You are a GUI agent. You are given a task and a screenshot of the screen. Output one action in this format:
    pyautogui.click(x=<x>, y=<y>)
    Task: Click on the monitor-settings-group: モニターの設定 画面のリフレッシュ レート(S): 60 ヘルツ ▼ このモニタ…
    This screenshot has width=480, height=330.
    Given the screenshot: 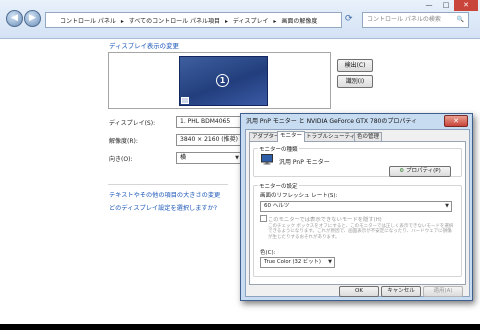 What is the action you would take?
    pyautogui.click(x=357, y=229)
    